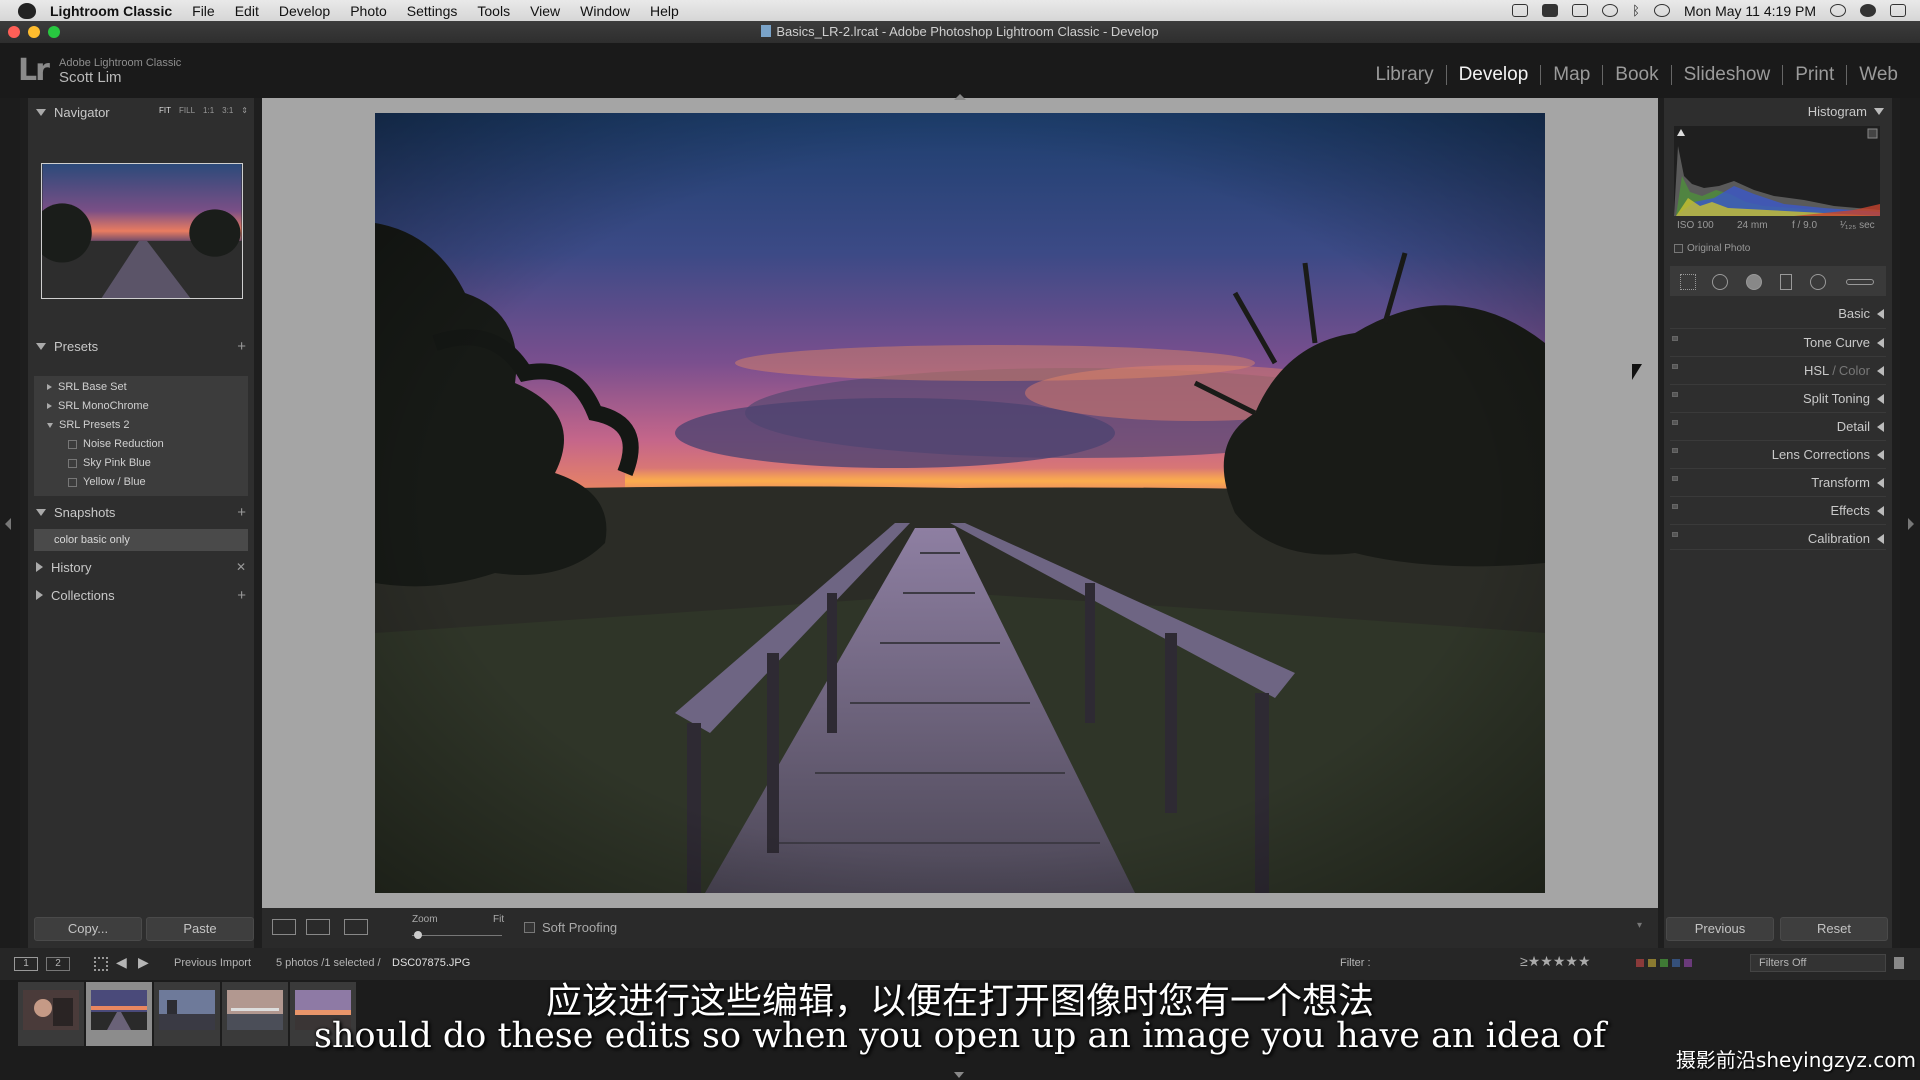 The image size is (1920, 1080). Describe the element at coordinates (27, 10) in the screenshot. I see `apple-icon` at that location.